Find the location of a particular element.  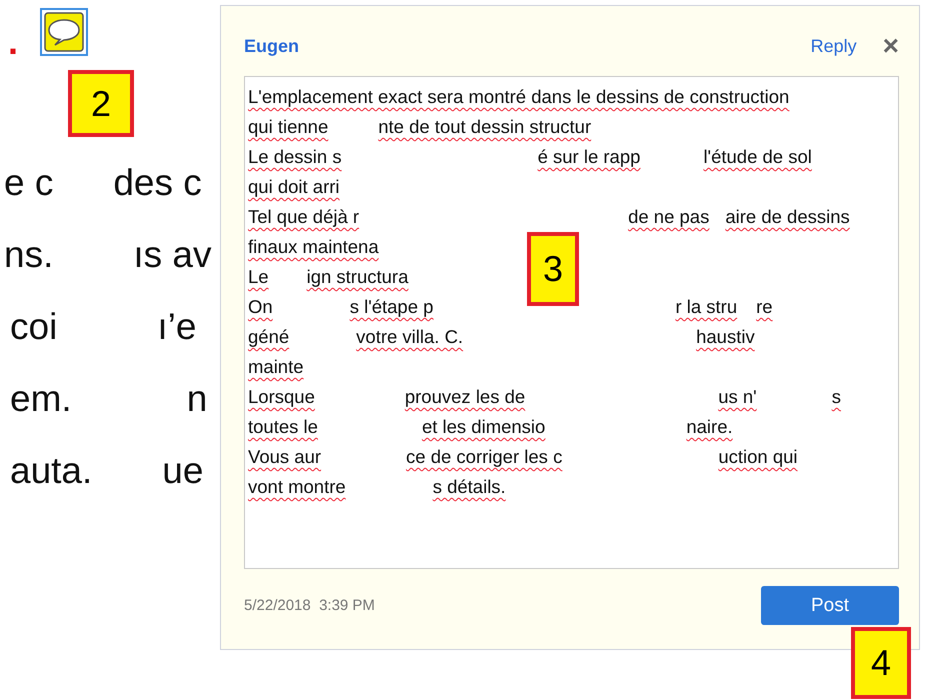

document-text: ı’e is located at coordinates (176, 327).